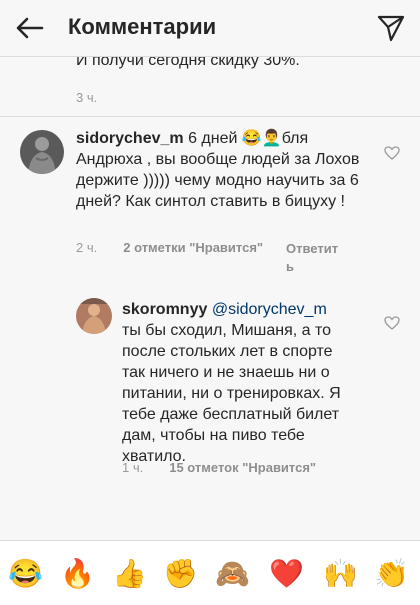  I want to click on raised-hands-emoji-icon: 🙌, so click(340, 574).